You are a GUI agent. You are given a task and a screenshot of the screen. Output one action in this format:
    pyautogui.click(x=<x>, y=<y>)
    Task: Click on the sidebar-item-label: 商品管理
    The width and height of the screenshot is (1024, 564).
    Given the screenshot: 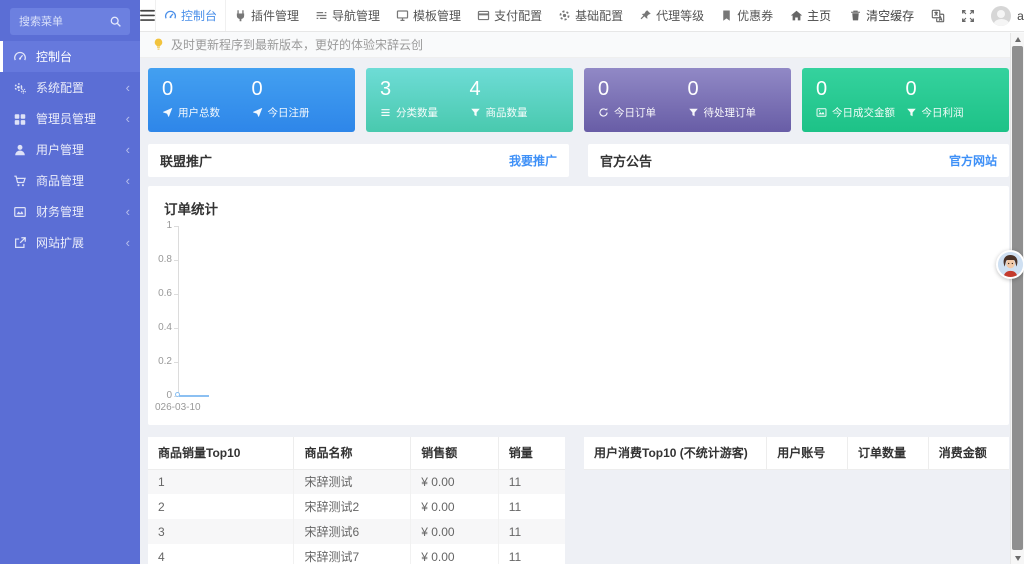 What is the action you would take?
    pyautogui.click(x=60, y=181)
    